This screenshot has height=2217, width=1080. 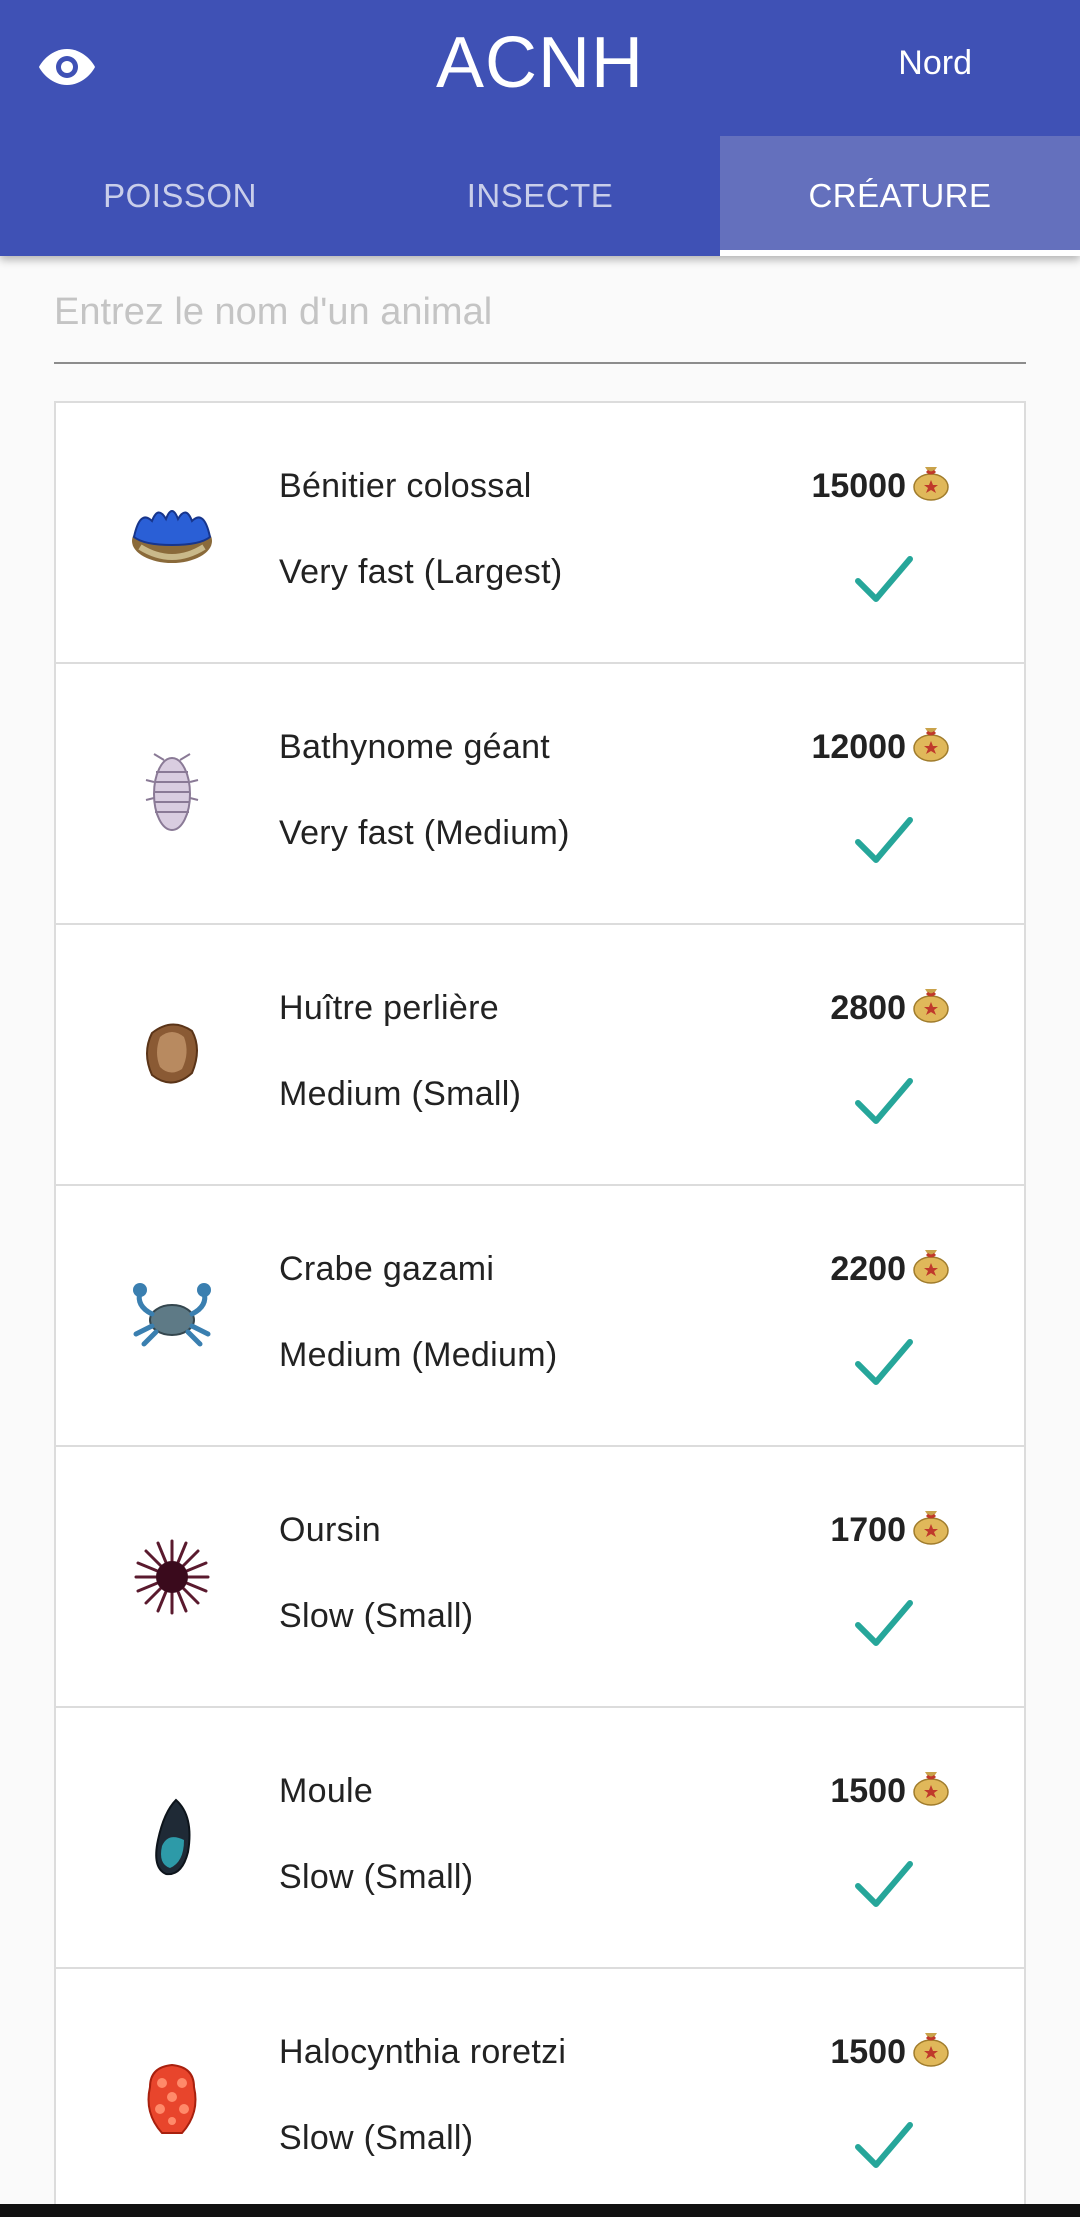 What do you see at coordinates (540, 68) in the screenshot?
I see `toolbar: ACNH Nord` at bounding box center [540, 68].